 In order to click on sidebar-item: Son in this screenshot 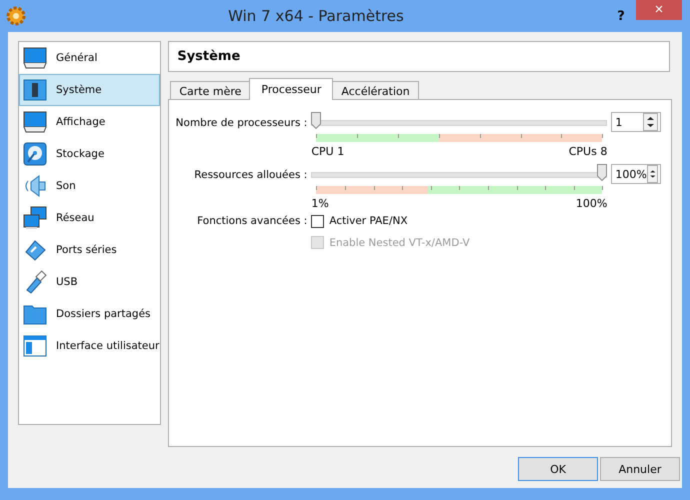, I will do `click(89, 186)`.